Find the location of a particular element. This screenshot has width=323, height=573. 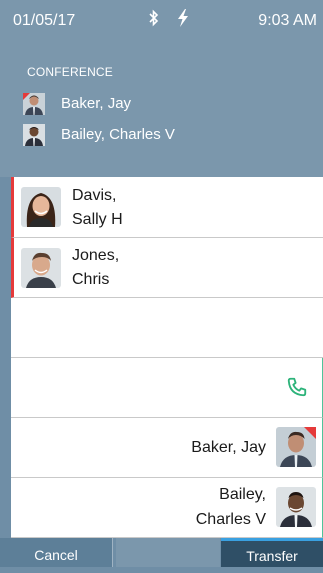

charging-bolt-icon is located at coordinates (183, 20).